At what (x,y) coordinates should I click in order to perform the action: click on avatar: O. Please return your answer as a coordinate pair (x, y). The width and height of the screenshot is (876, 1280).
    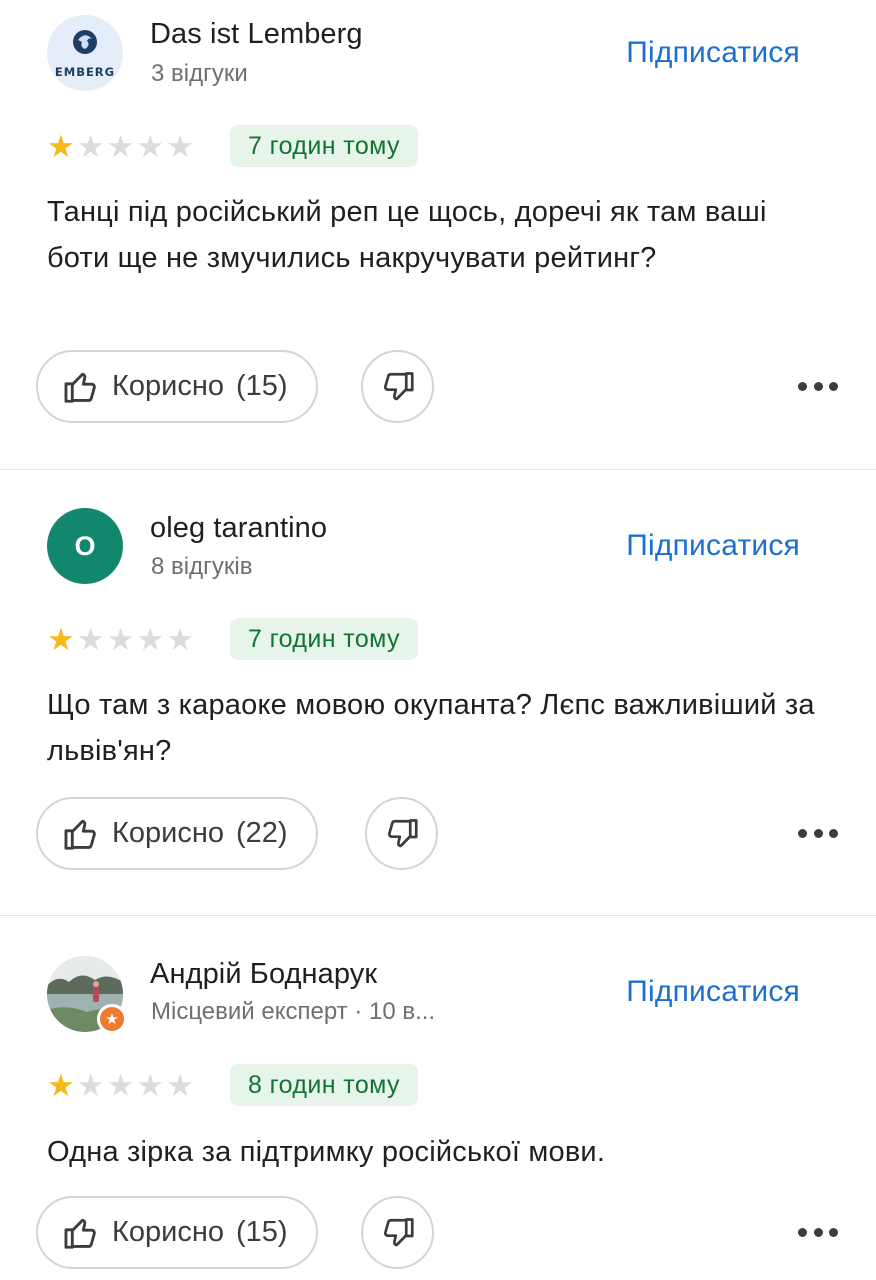
    Looking at the image, I should click on (85, 546).